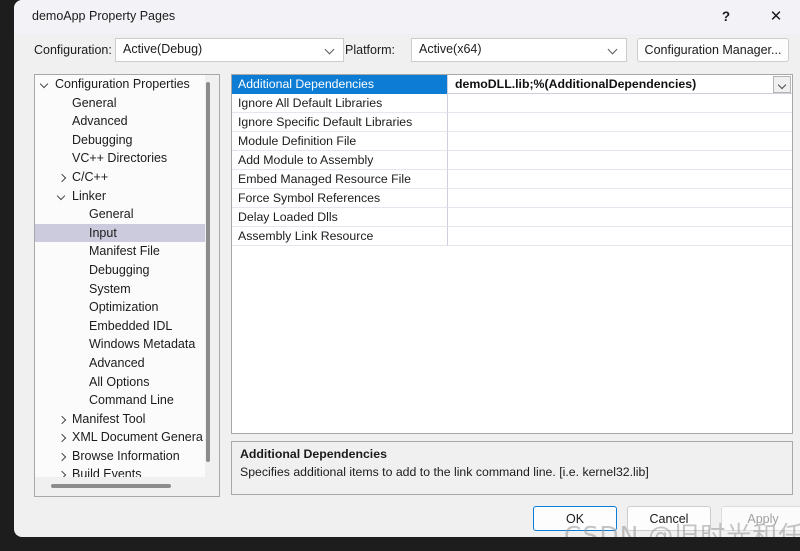 This screenshot has width=800, height=551. I want to click on tree-item-system: System, so click(120, 289).